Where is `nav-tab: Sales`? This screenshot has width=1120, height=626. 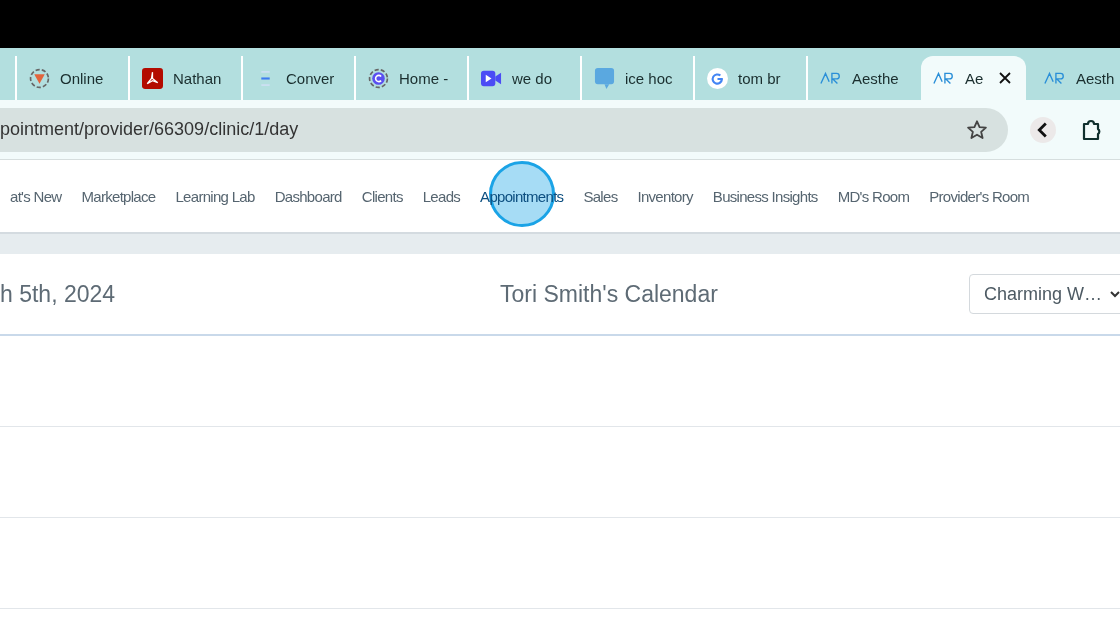 nav-tab: Sales is located at coordinates (600, 196).